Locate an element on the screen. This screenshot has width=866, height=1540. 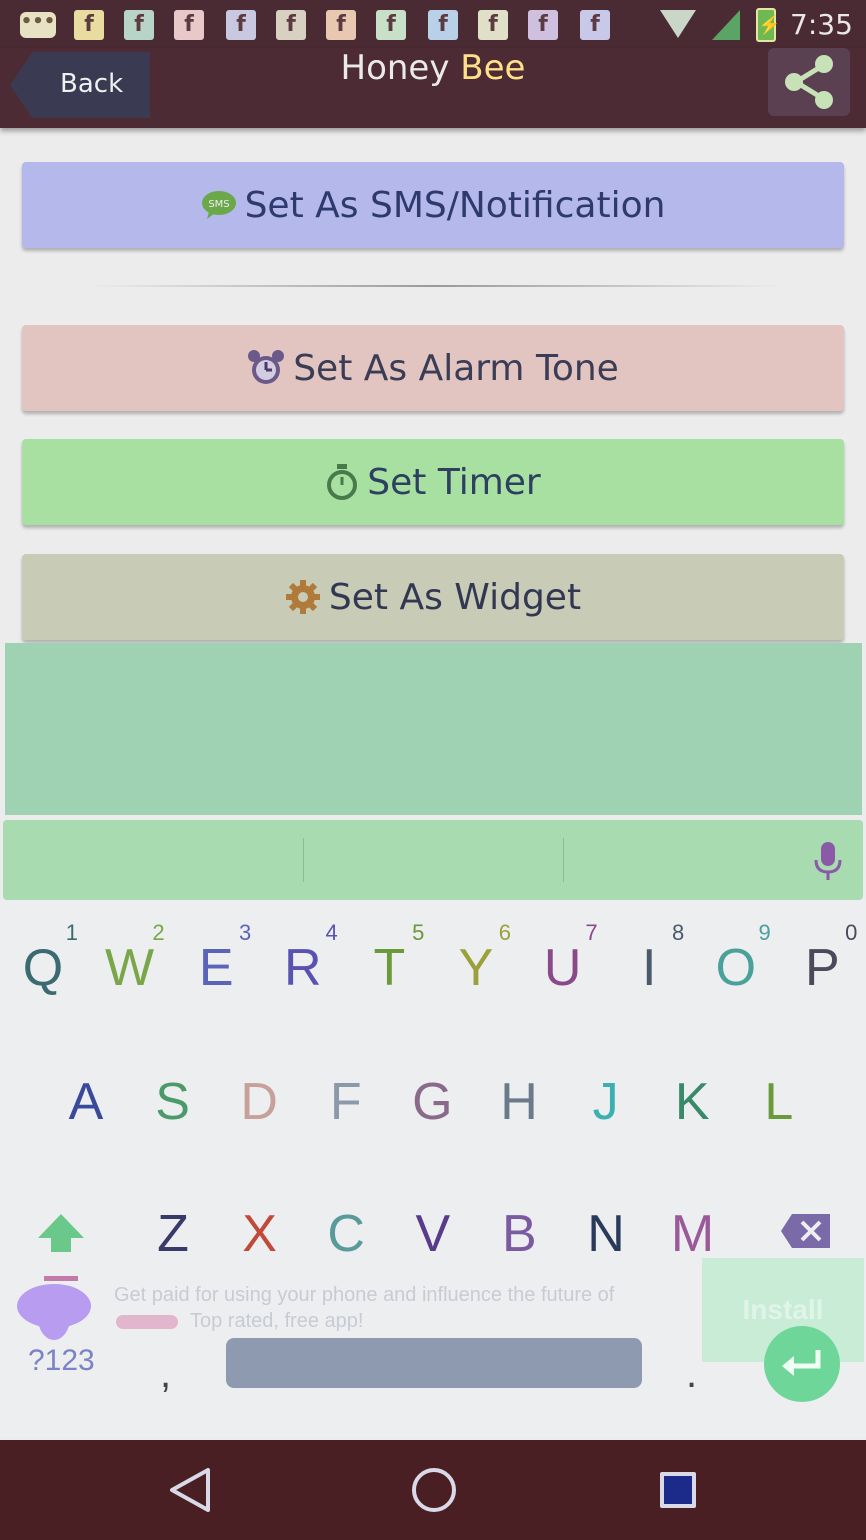
key-t: T5 is located at coordinates (389, 961).